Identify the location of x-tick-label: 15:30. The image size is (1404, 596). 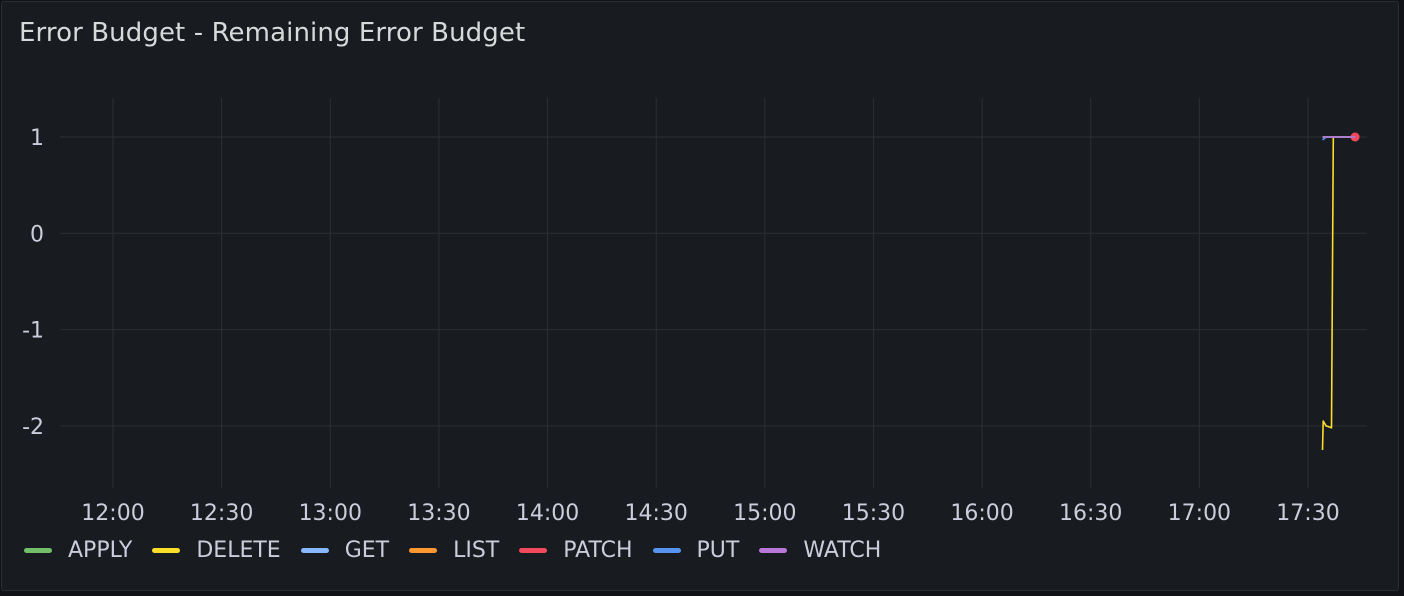
(873, 513).